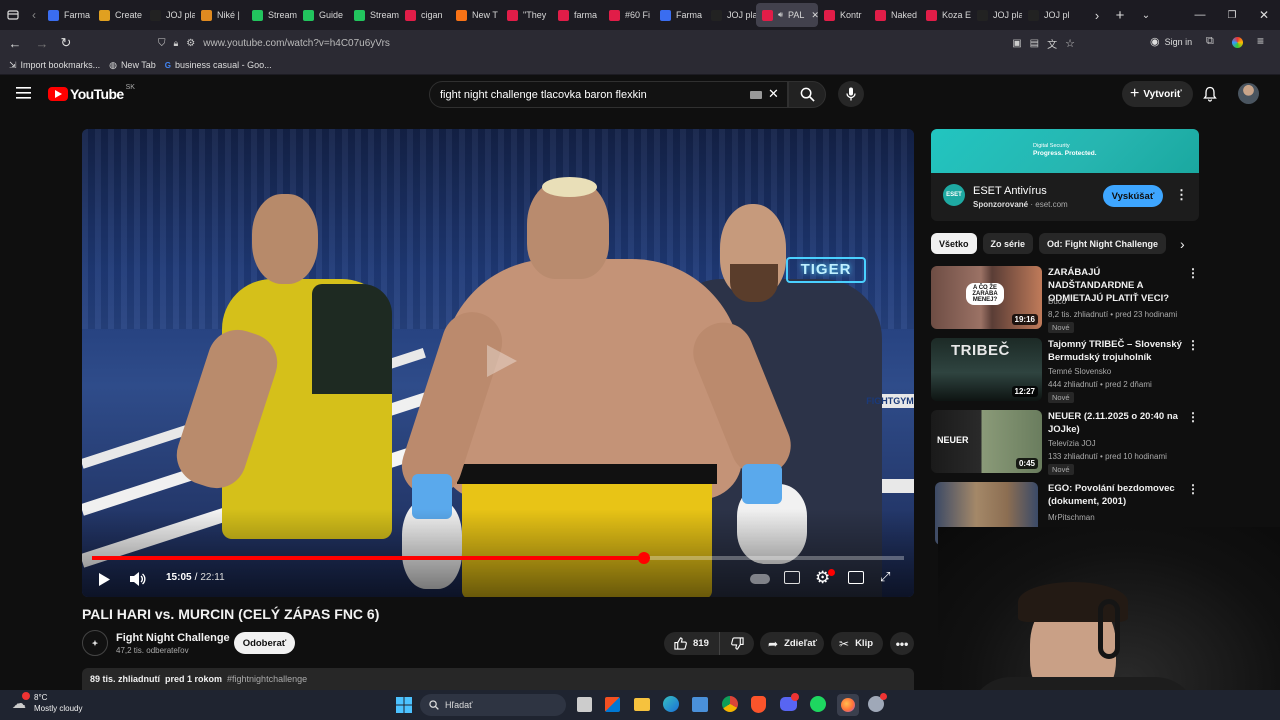  I want to click on rec-channel: Televízia JOJ, so click(1072, 443).